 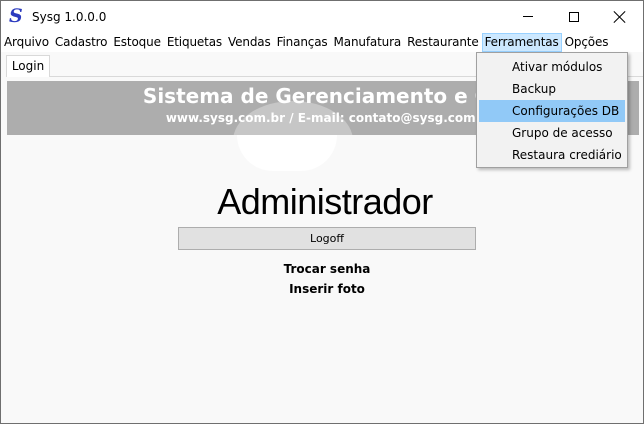 I want to click on menu-arquivo: Arquivo, so click(x=26, y=42).